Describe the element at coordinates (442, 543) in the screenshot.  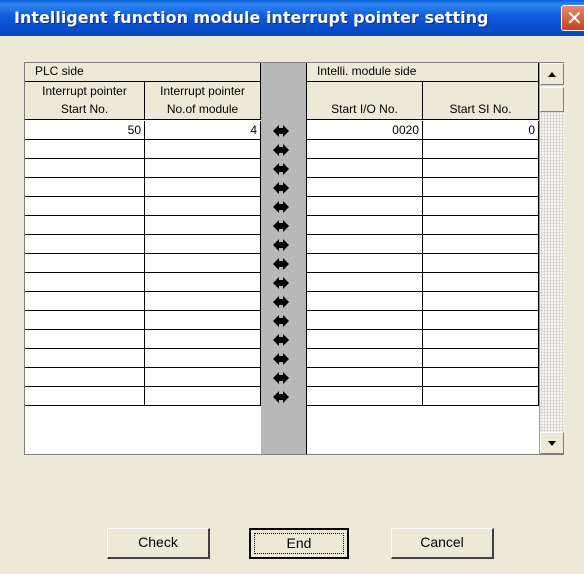
I see `cancel-button: Cancel` at that location.